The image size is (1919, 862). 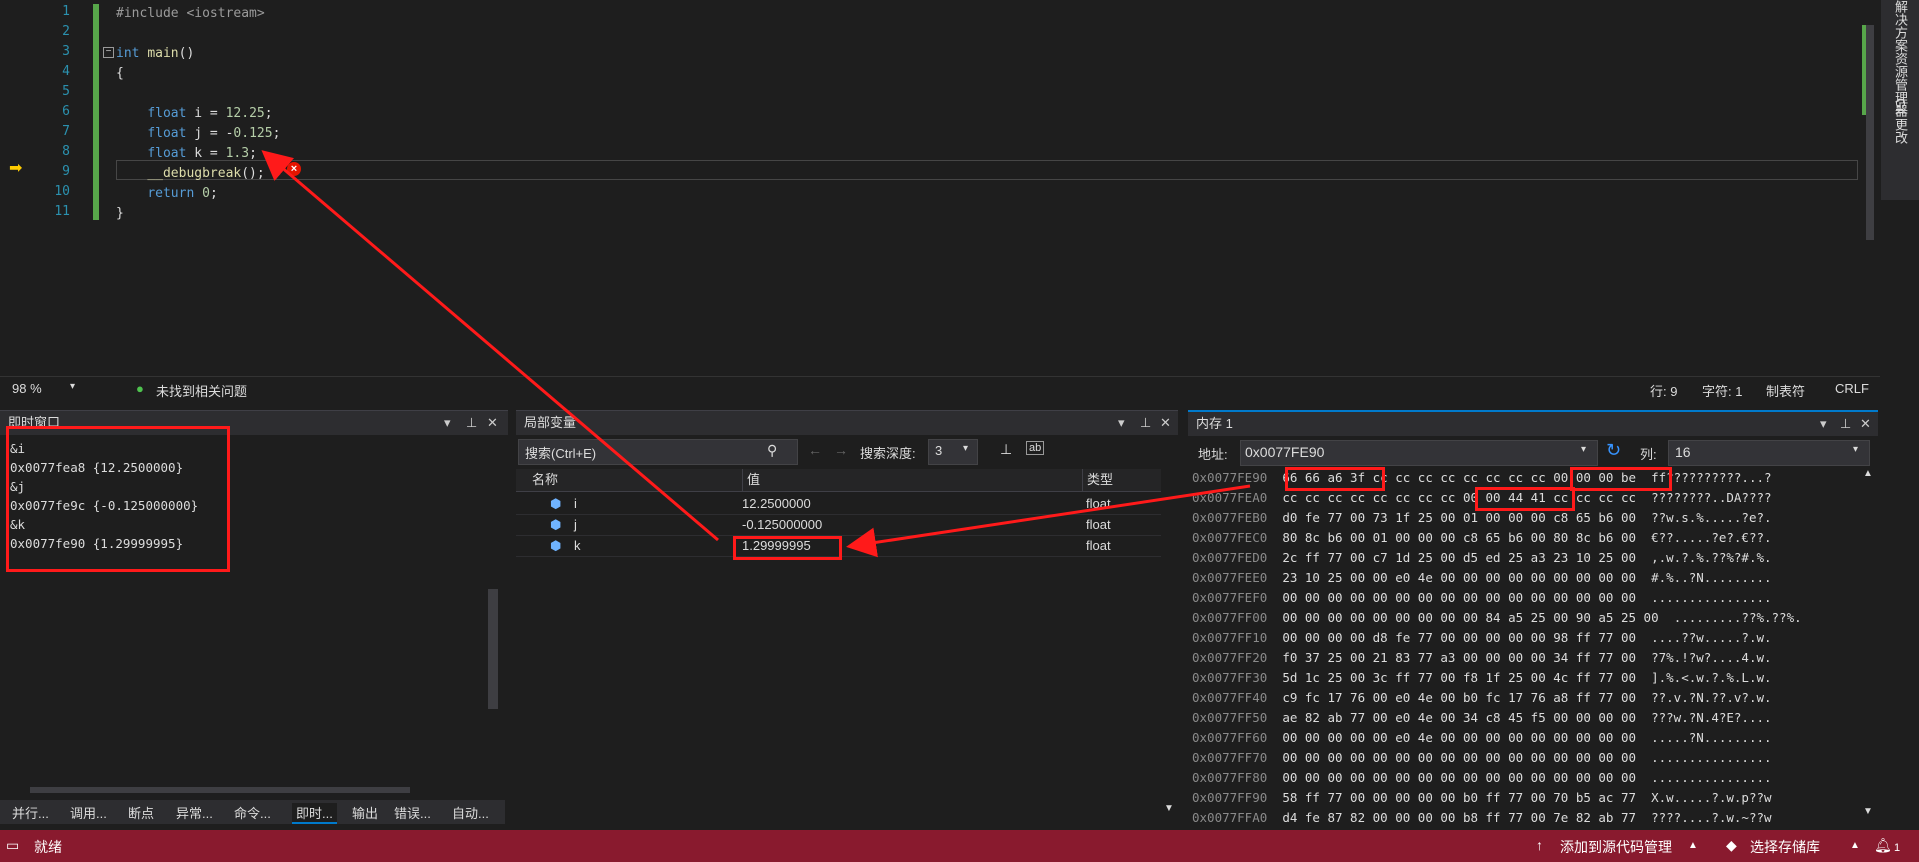 I want to click on locals-search-input: 搜索(Ctrl+E) ⚲, so click(x=658, y=452).